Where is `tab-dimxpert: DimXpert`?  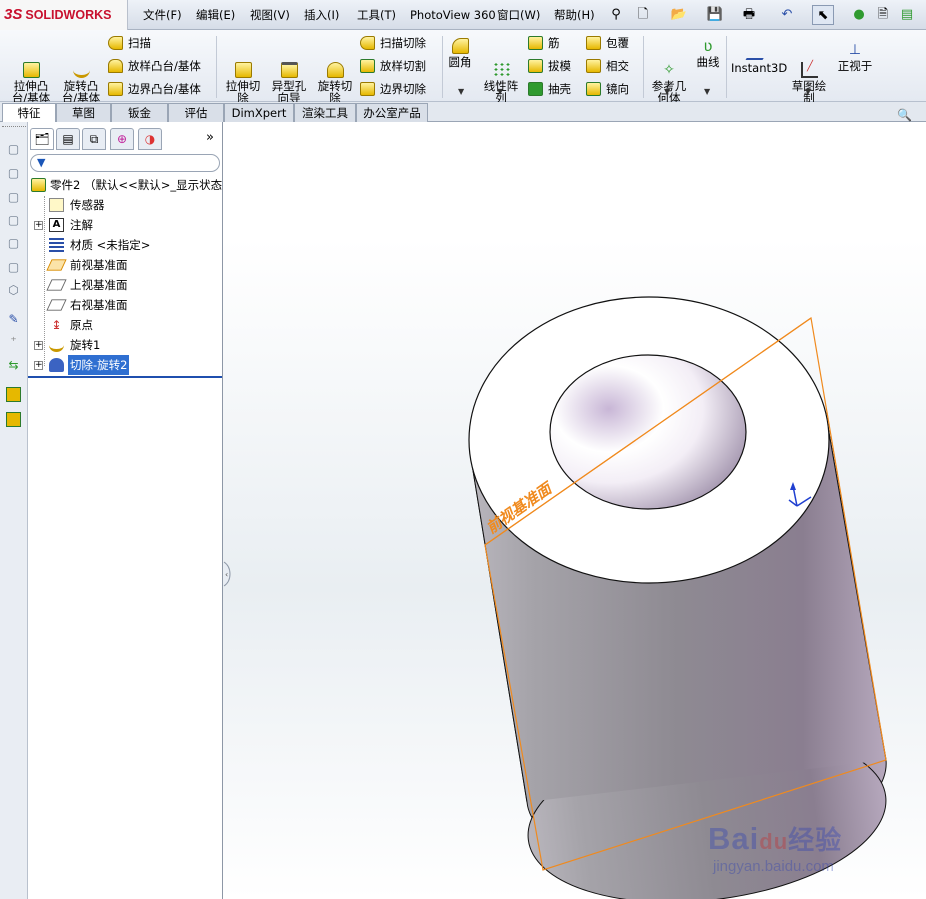 tab-dimxpert: DimXpert is located at coordinates (259, 112).